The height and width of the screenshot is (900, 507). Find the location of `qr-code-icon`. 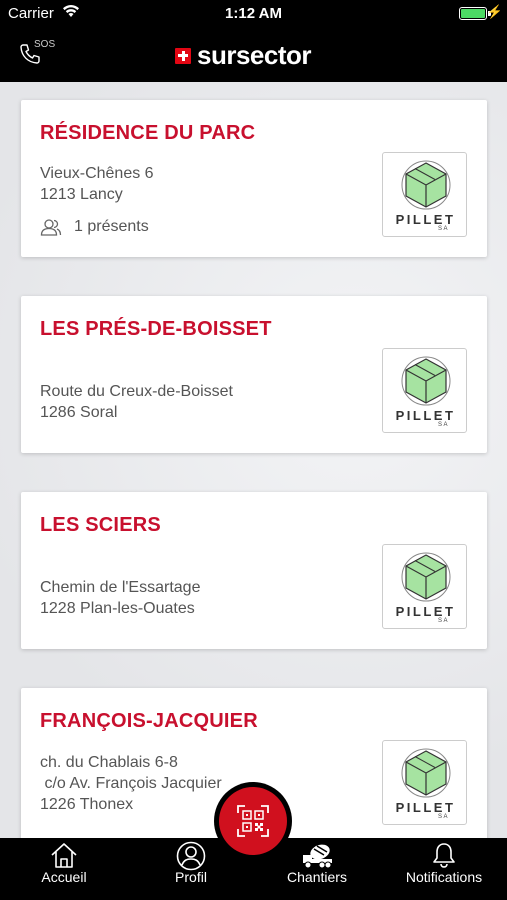

qr-code-icon is located at coordinates (253, 821).